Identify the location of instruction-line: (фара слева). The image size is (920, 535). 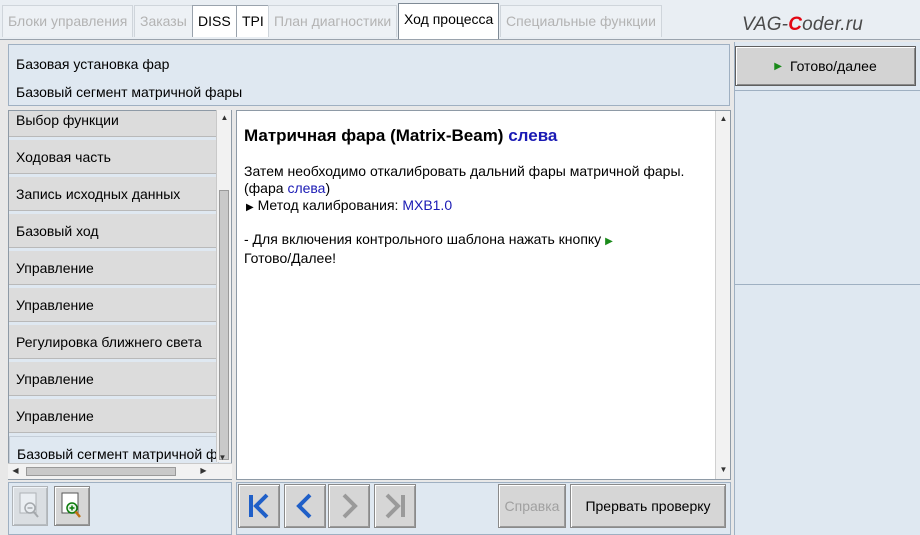
(474, 188).